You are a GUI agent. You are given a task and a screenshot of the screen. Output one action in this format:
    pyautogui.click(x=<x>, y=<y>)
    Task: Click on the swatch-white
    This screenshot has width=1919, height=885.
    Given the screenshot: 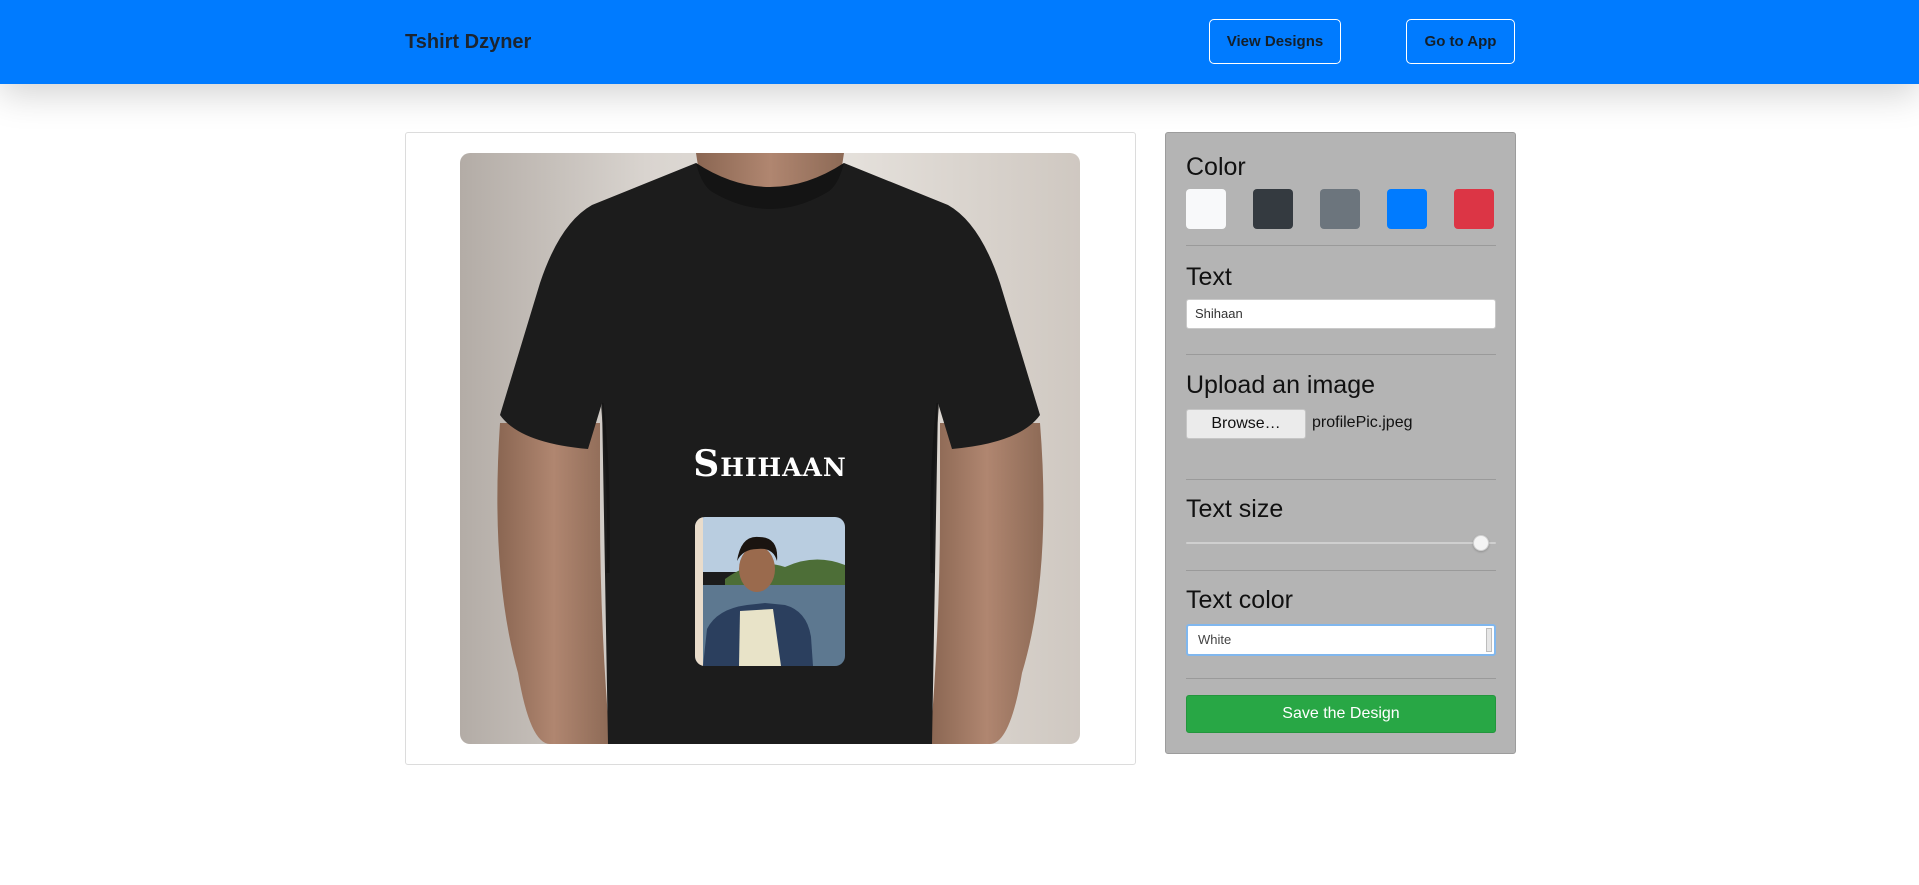 What is the action you would take?
    pyautogui.click(x=1206, y=209)
    